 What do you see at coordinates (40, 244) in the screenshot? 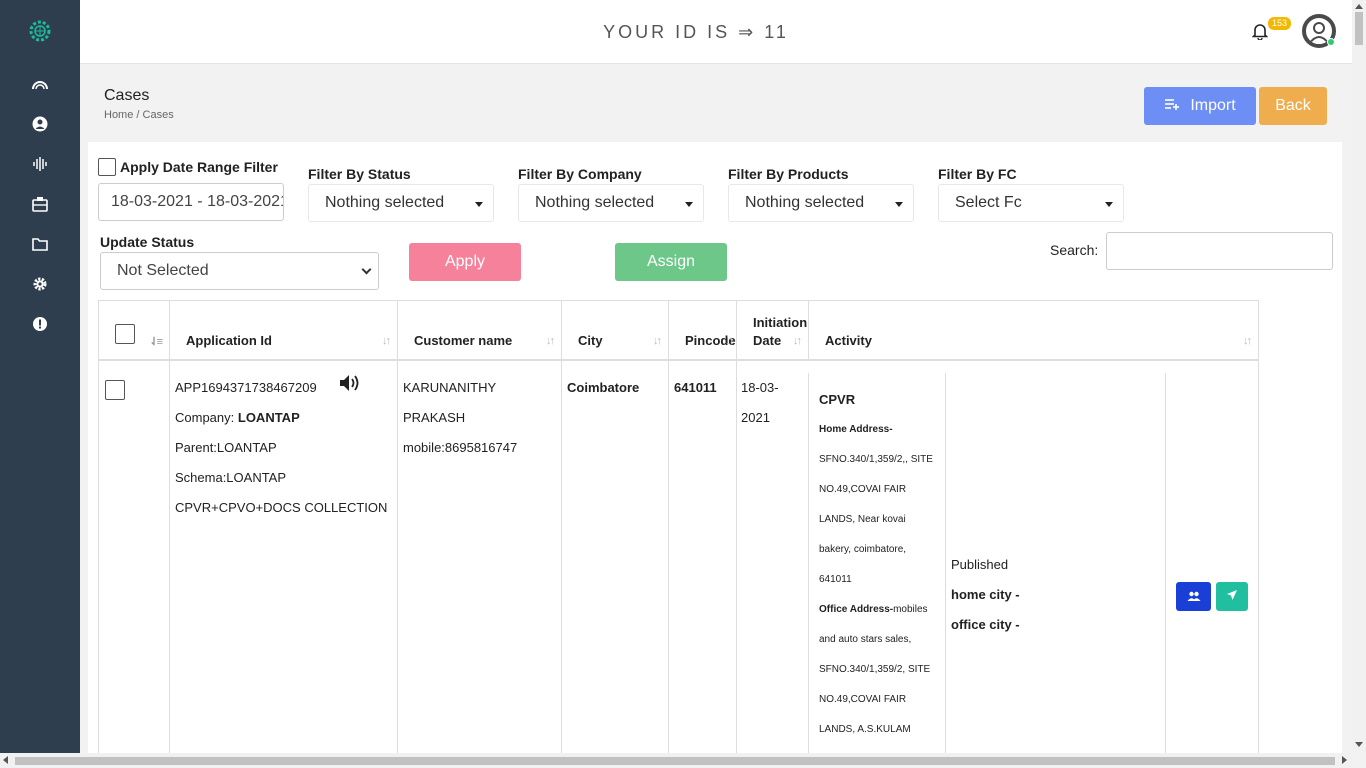
I see `folder-icon` at bounding box center [40, 244].